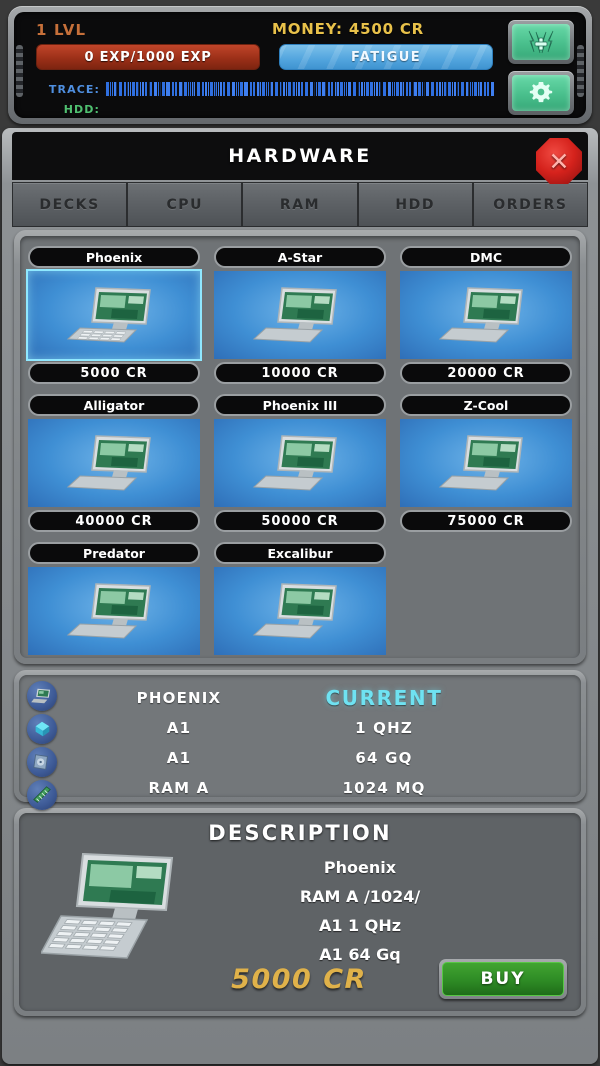  What do you see at coordinates (70, 204) in the screenshot?
I see `tab-decks: DECKS` at bounding box center [70, 204].